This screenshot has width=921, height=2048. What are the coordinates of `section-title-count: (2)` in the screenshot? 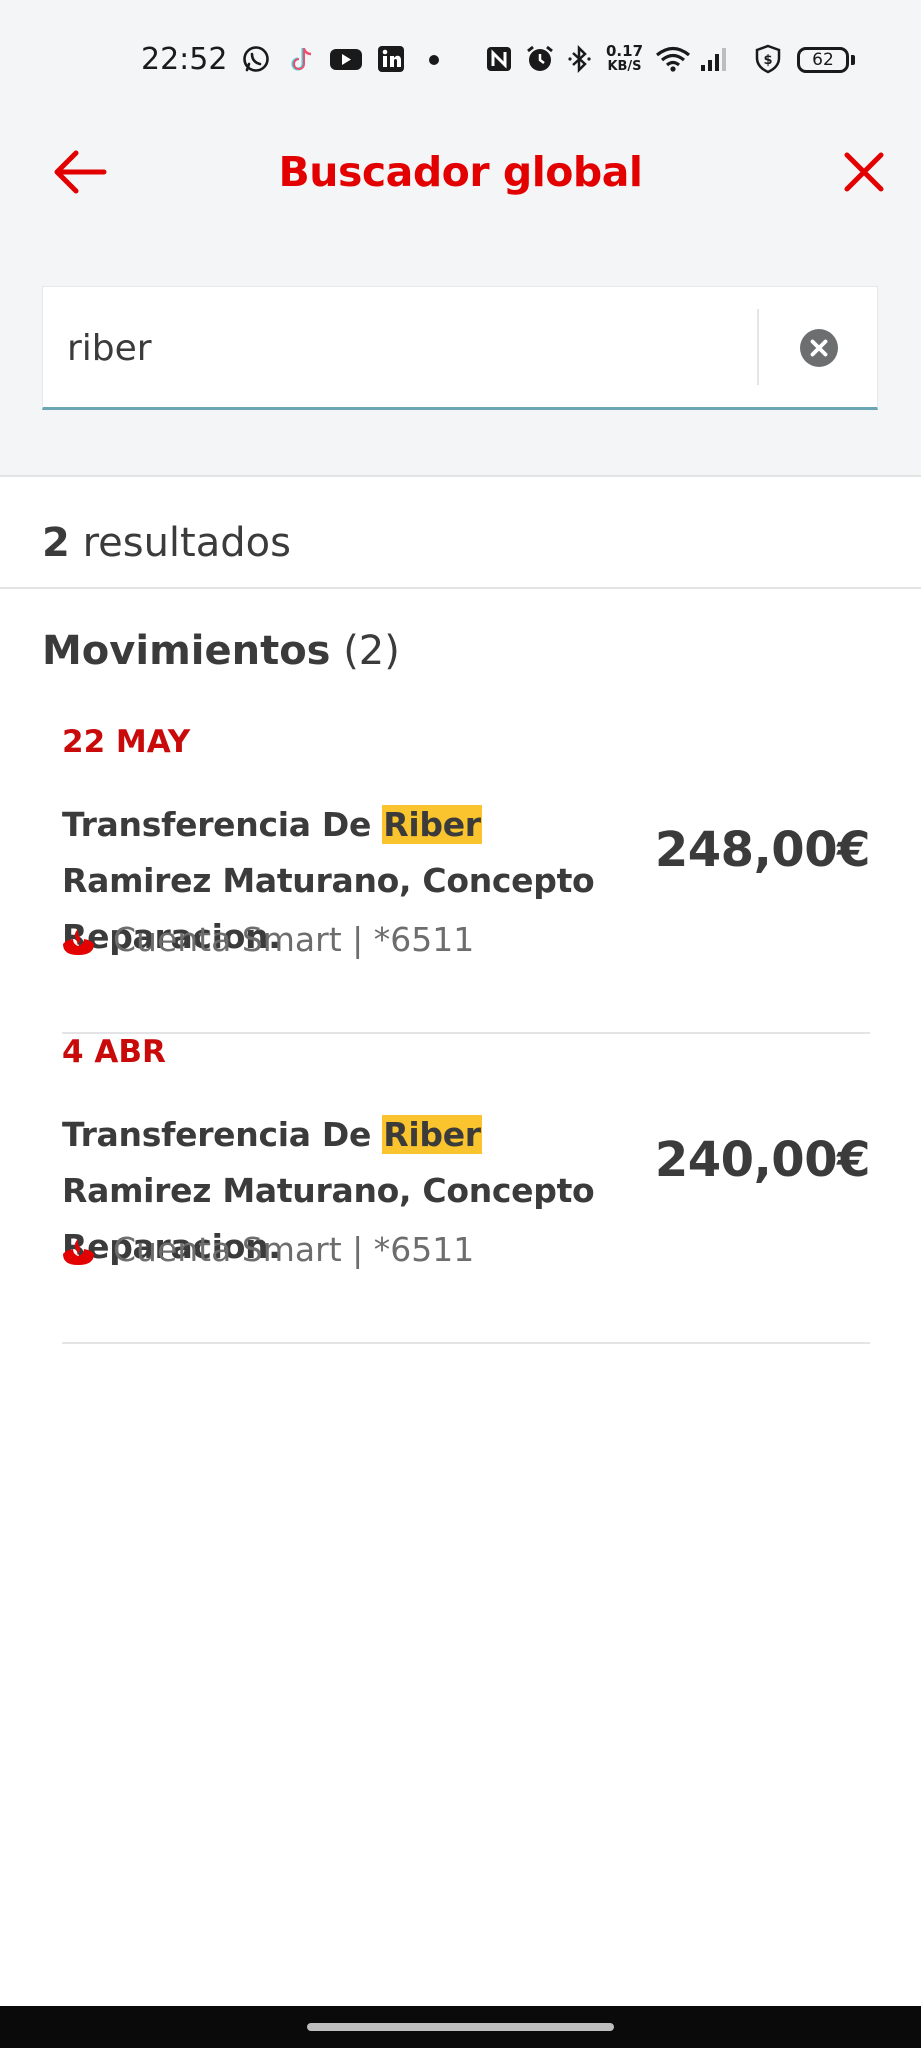 It's located at (371, 651).